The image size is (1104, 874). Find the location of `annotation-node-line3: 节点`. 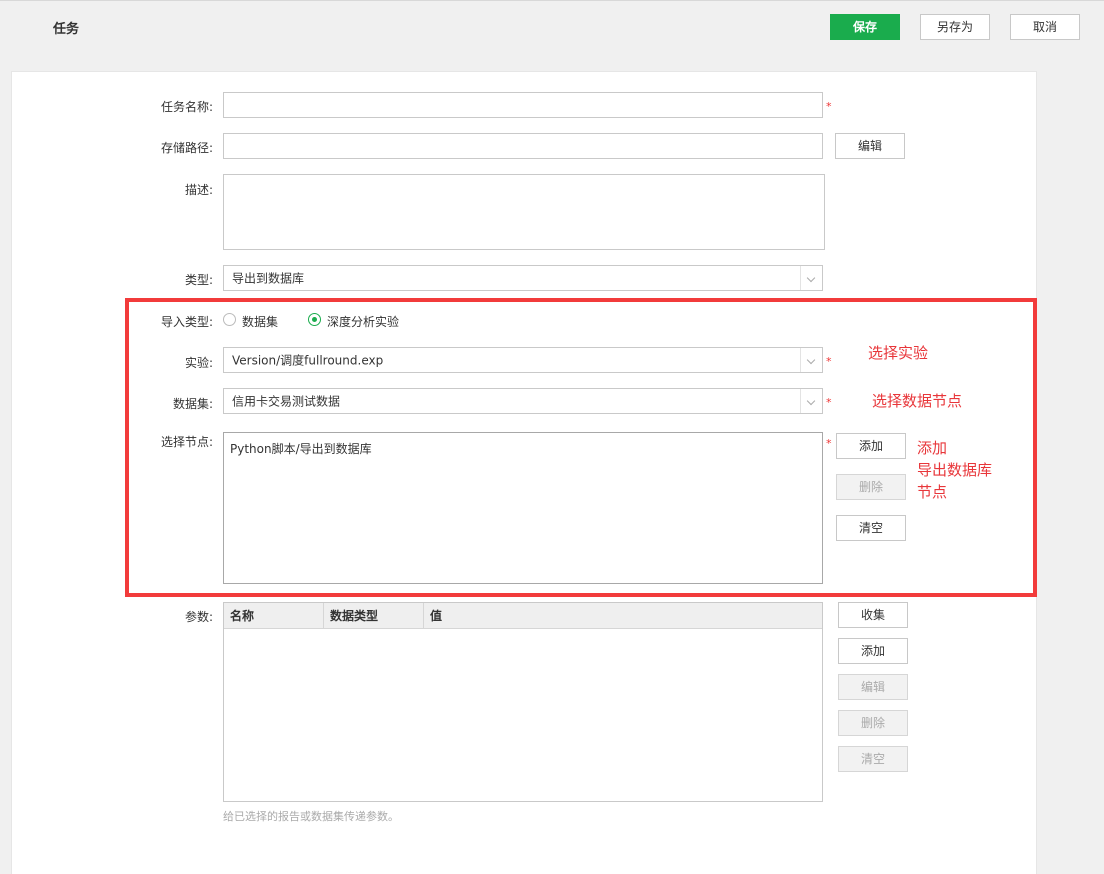

annotation-node-line3: 节点 is located at coordinates (932, 492).